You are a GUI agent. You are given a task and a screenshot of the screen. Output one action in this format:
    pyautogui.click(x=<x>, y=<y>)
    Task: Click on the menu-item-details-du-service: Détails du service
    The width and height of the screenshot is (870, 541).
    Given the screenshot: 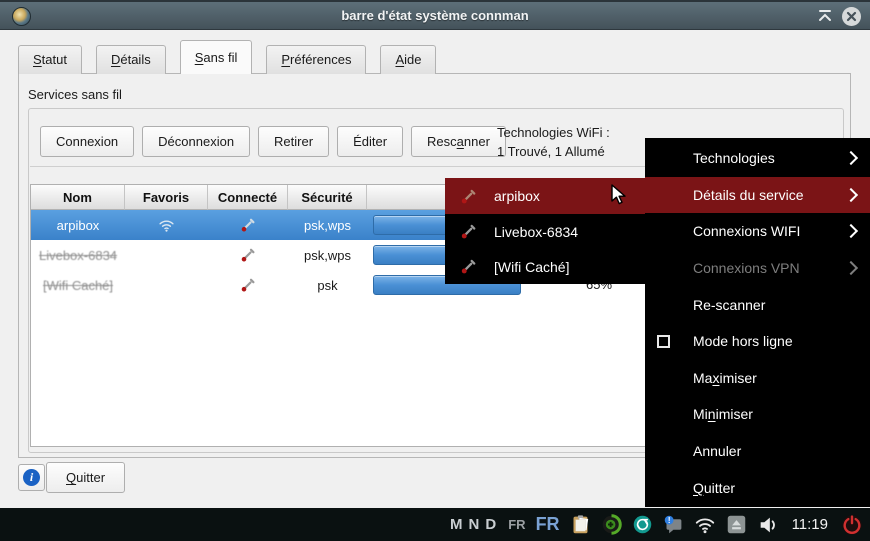 What is the action you would take?
    pyautogui.click(x=757, y=195)
    